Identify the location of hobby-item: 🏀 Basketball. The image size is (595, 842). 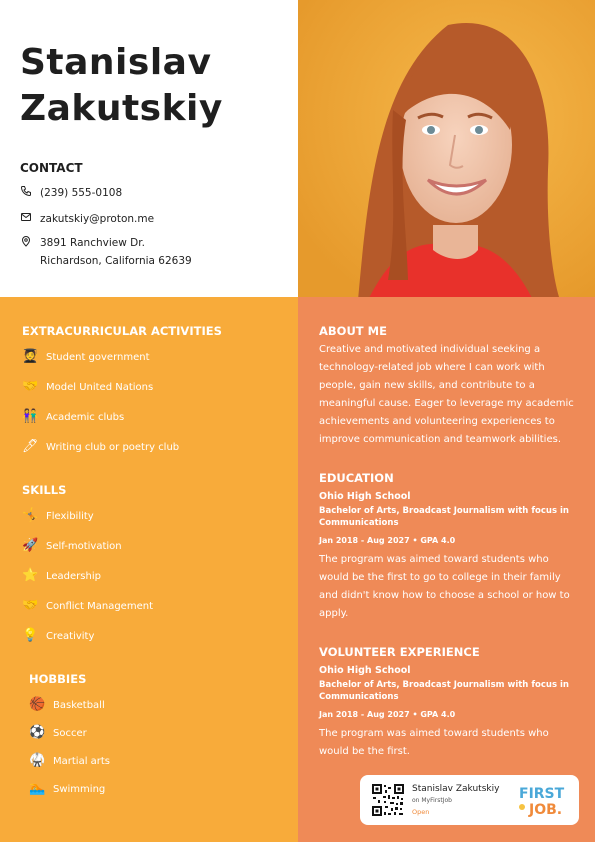
(67, 705).